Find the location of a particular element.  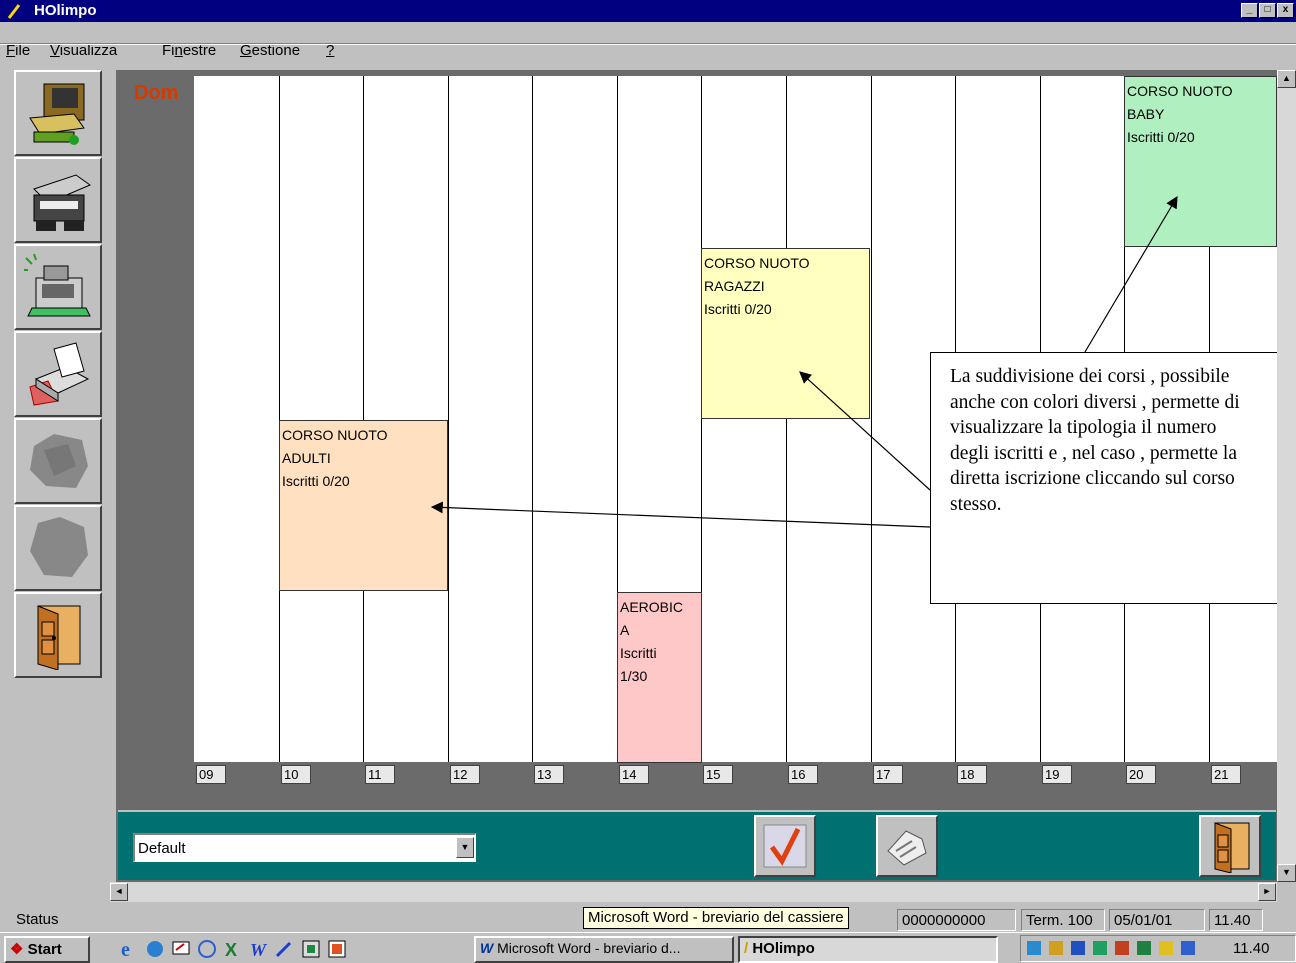

hour-label: 13 is located at coordinates (549, 774).